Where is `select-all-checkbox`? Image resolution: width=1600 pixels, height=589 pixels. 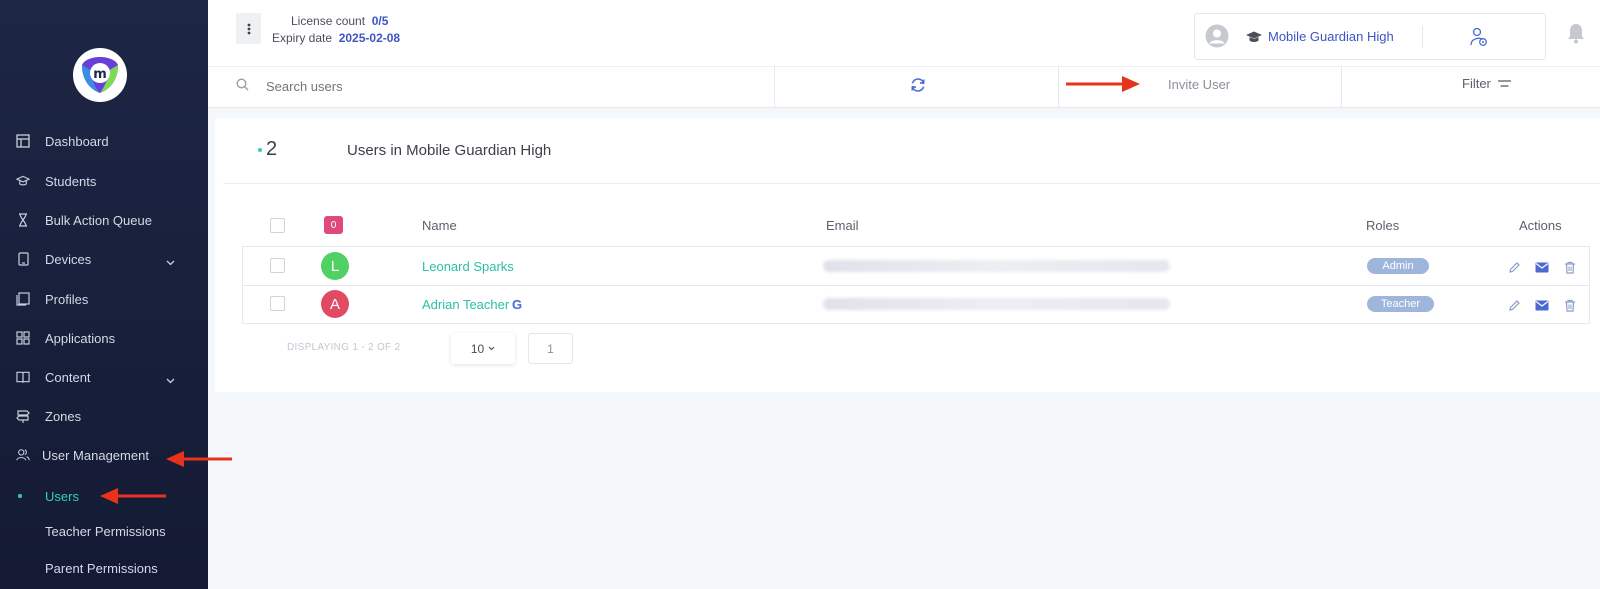
select-all-checkbox is located at coordinates (277, 225).